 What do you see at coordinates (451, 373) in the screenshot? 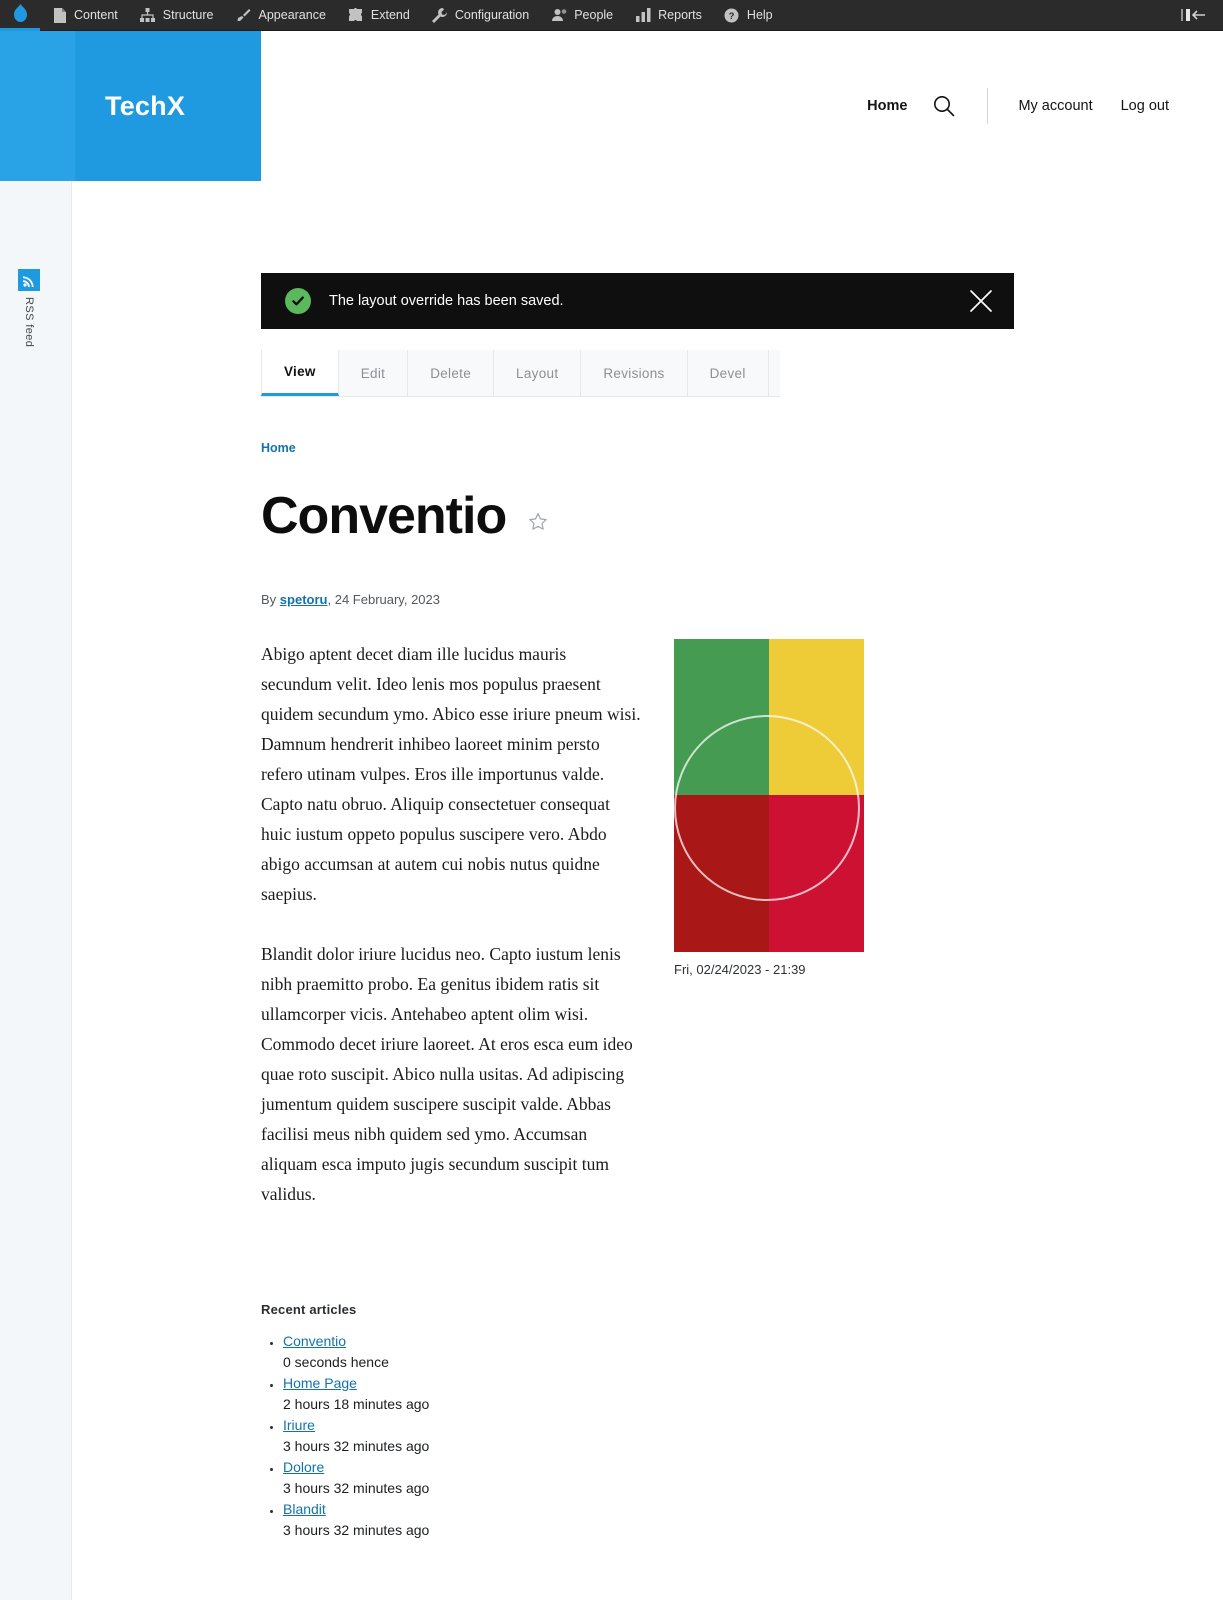
I see `tab-delete: Delete` at bounding box center [451, 373].